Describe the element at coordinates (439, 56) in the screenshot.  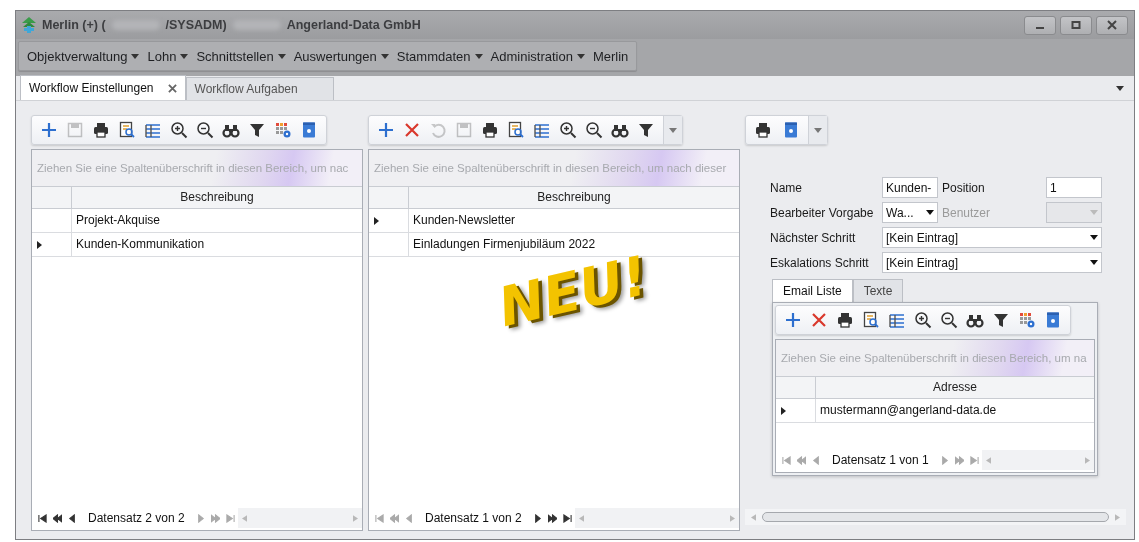
I see `menu-item: Stammdaten` at that location.